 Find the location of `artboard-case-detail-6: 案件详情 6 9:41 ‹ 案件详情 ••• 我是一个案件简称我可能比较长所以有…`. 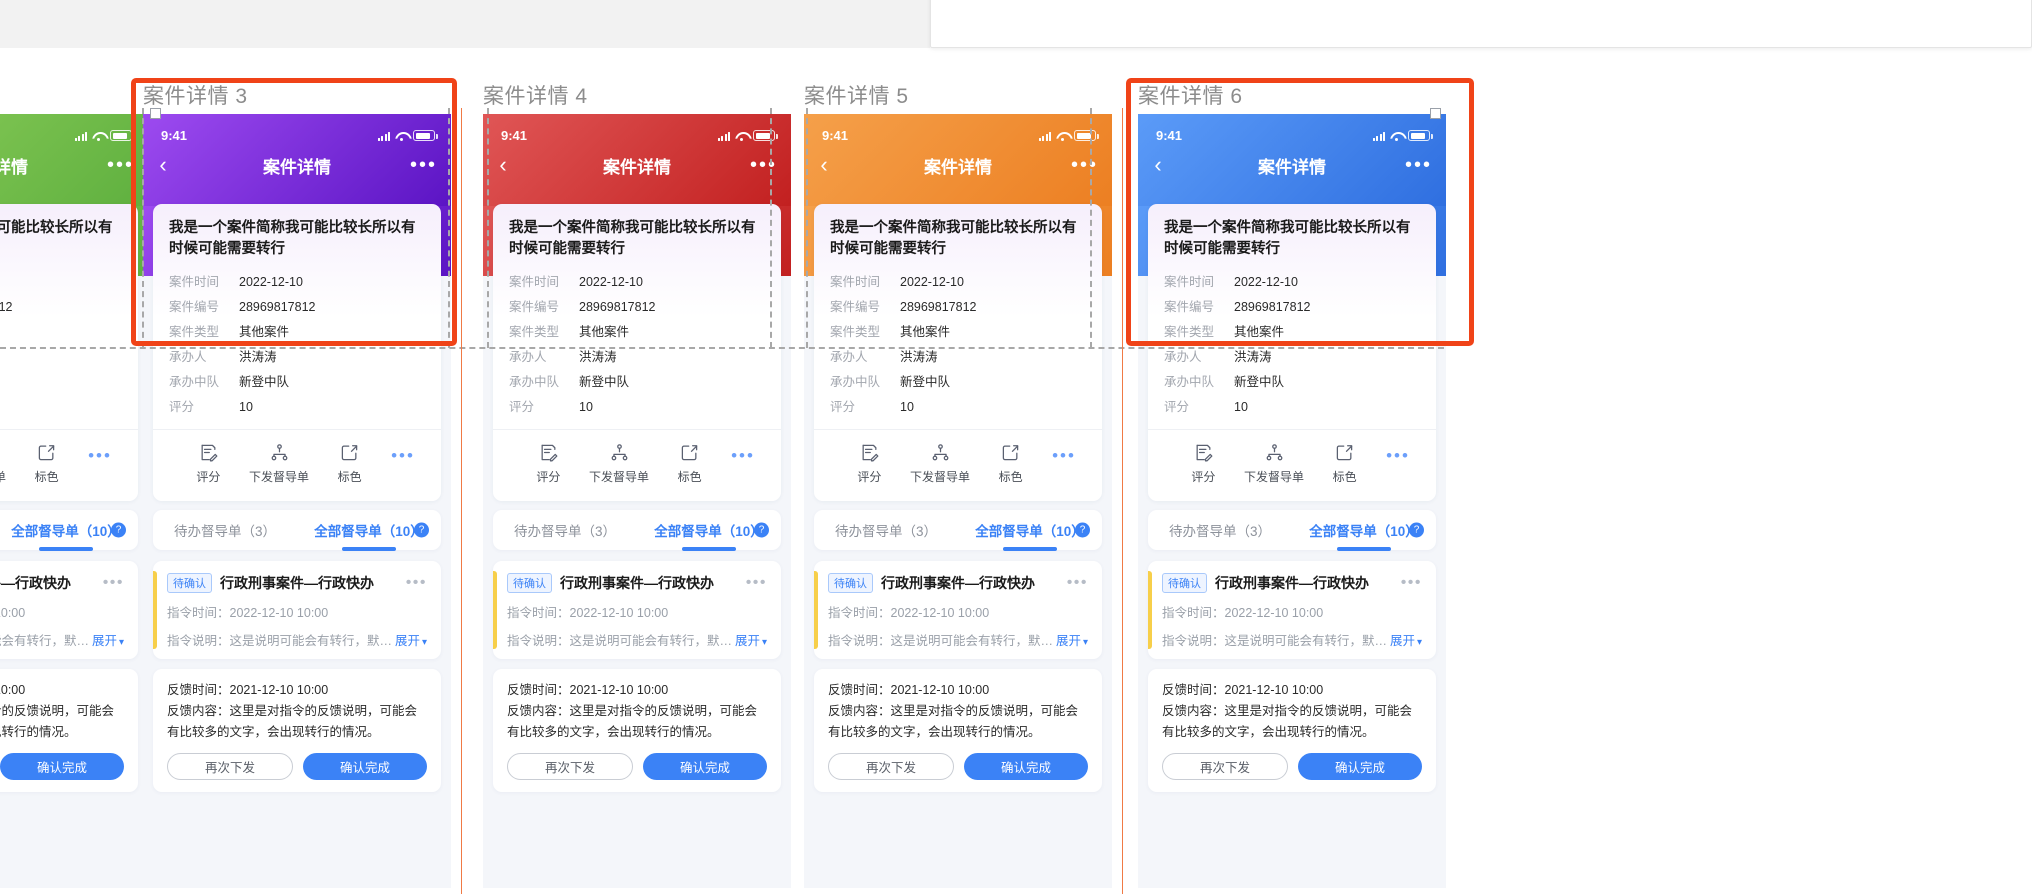

artboard-case-detail-6: 案件详情 6 9:41 ‹ 案件详情 ••• 我是一个案件简称我可能比较长所以有… is located at coordinates (1292, 486).